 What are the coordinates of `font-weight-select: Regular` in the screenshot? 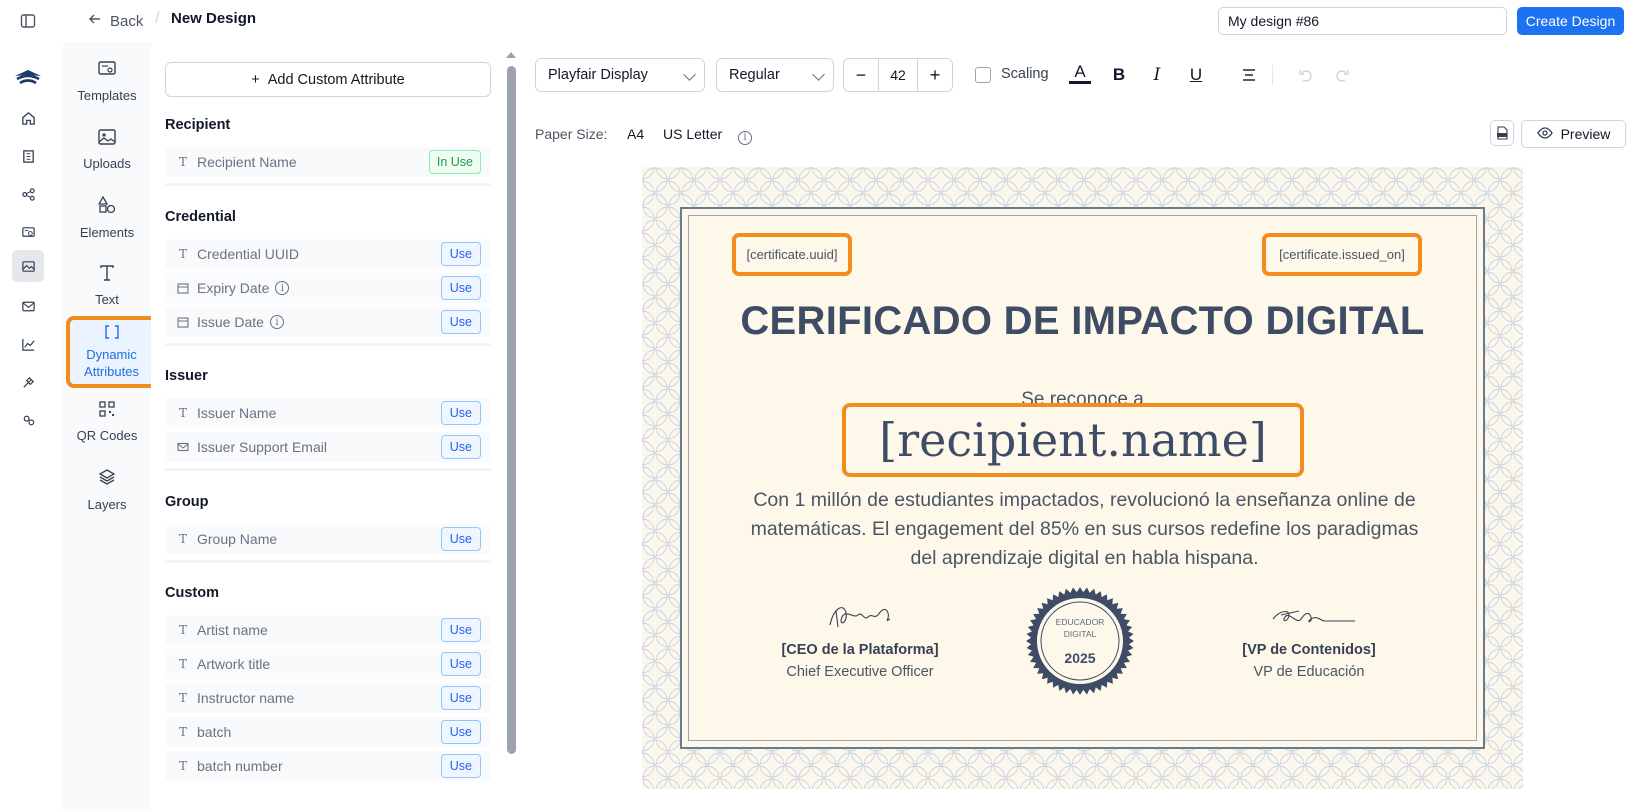 It's located at (775, 75).